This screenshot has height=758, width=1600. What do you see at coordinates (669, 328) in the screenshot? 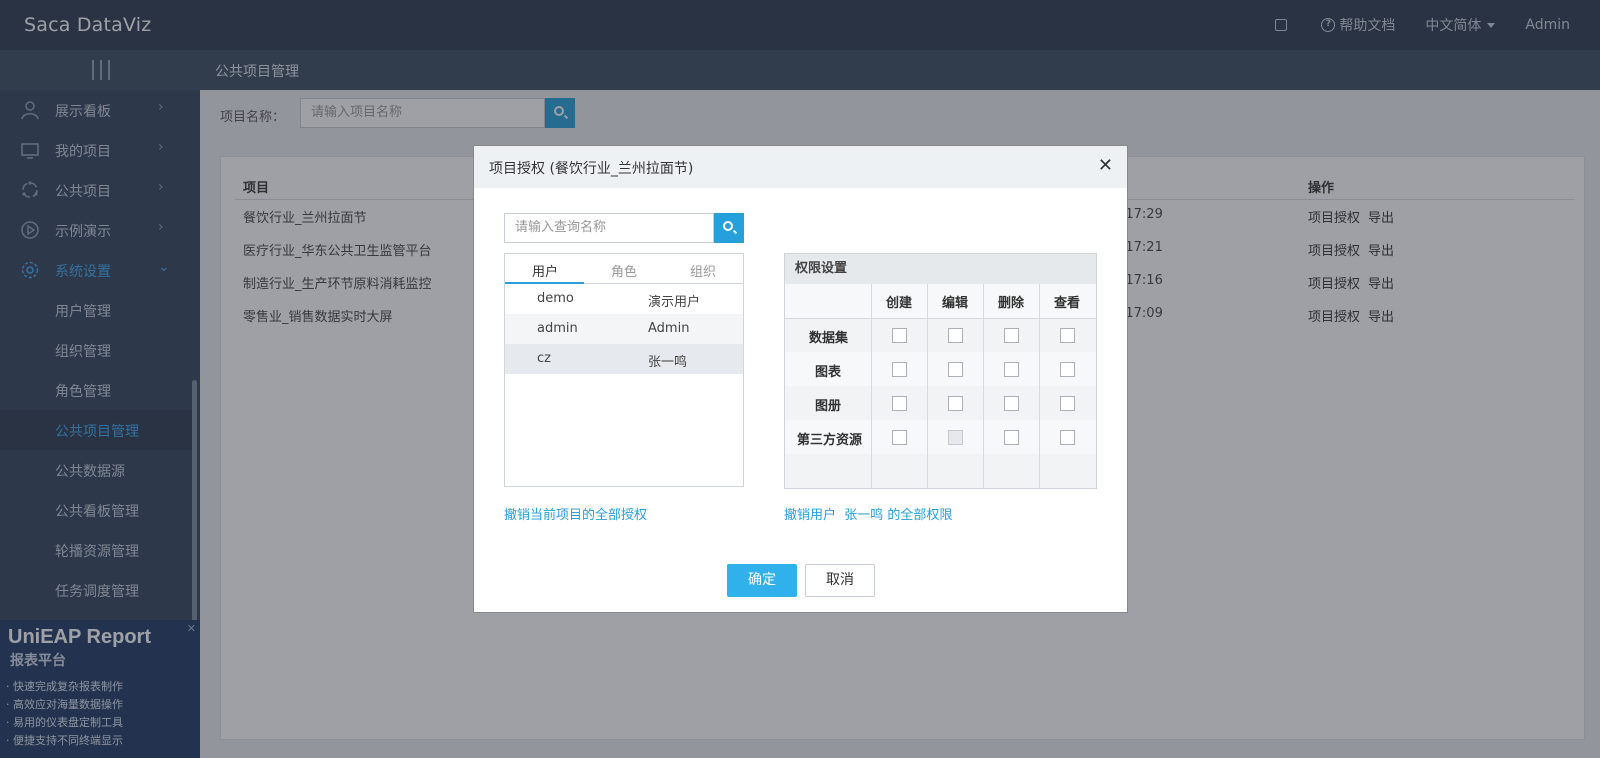
I see `user-name: Admin` at bounding box center [669, 328].